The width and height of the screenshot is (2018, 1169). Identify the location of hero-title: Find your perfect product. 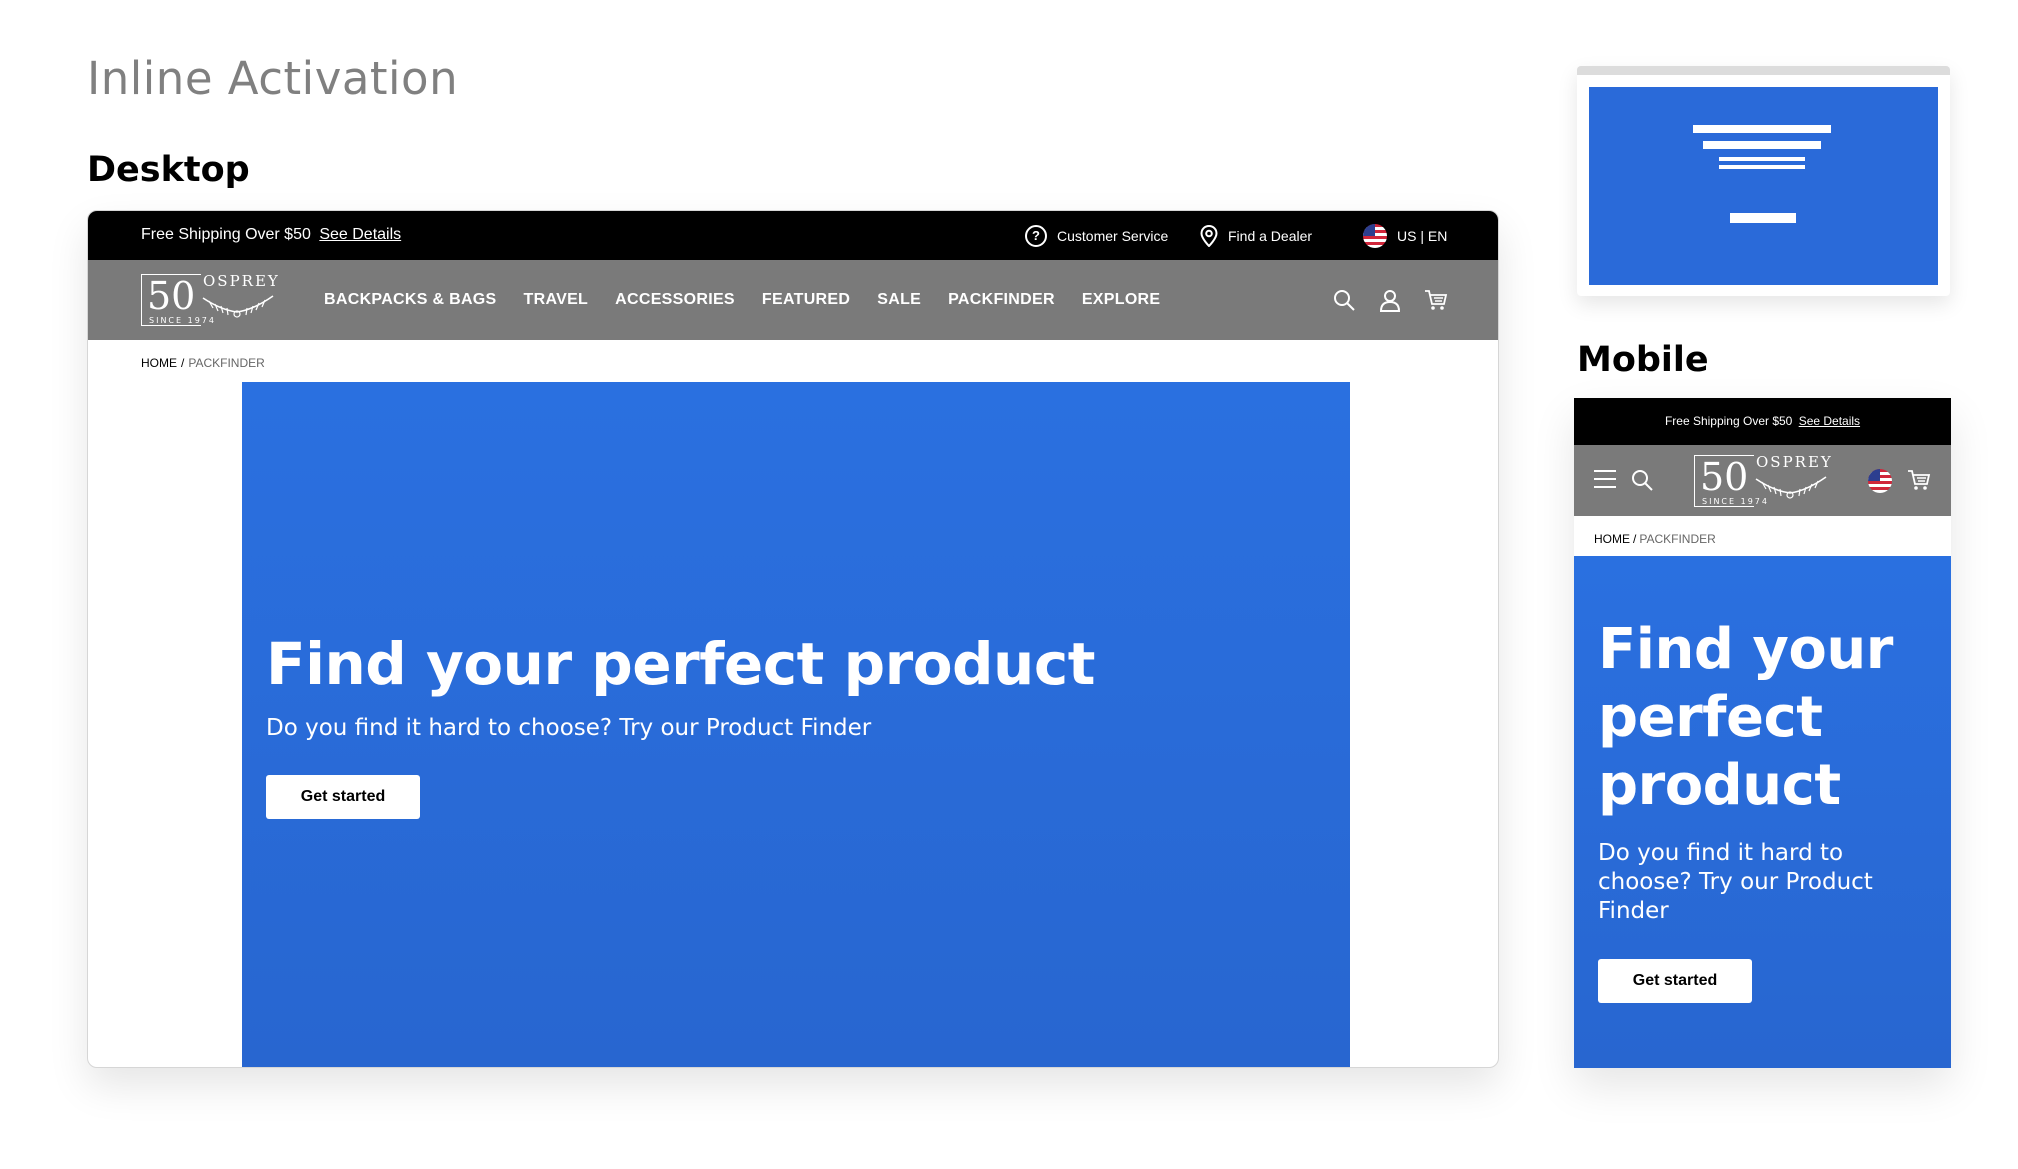
(680, 664).